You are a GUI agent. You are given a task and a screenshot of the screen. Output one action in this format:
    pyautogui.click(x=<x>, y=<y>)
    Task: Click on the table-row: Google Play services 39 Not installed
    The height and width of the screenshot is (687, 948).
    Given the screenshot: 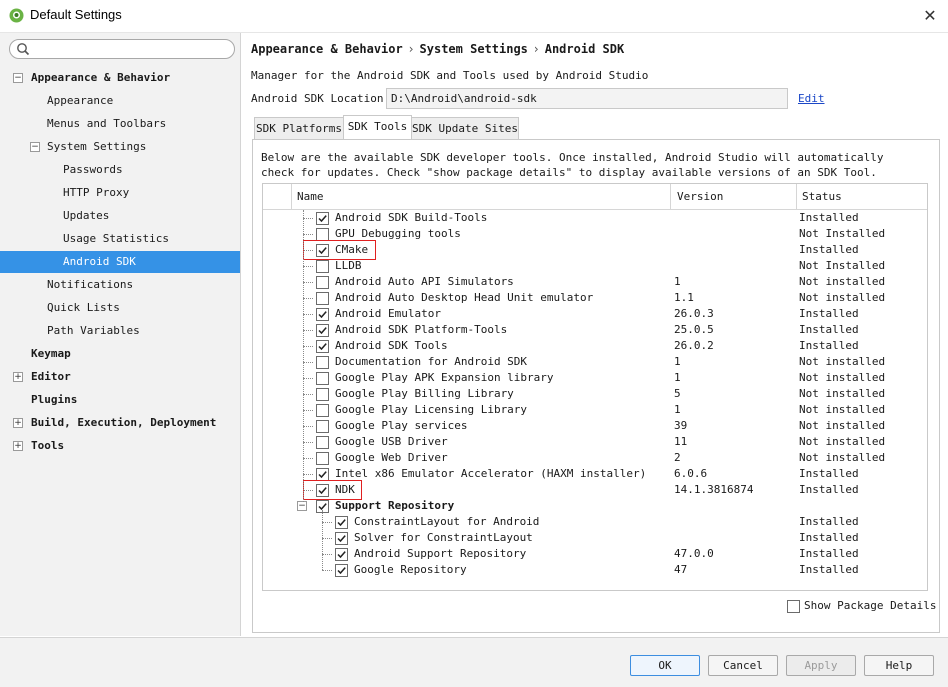 What is the action you would take?
    pyautogui.click(x=595, y=426)
    